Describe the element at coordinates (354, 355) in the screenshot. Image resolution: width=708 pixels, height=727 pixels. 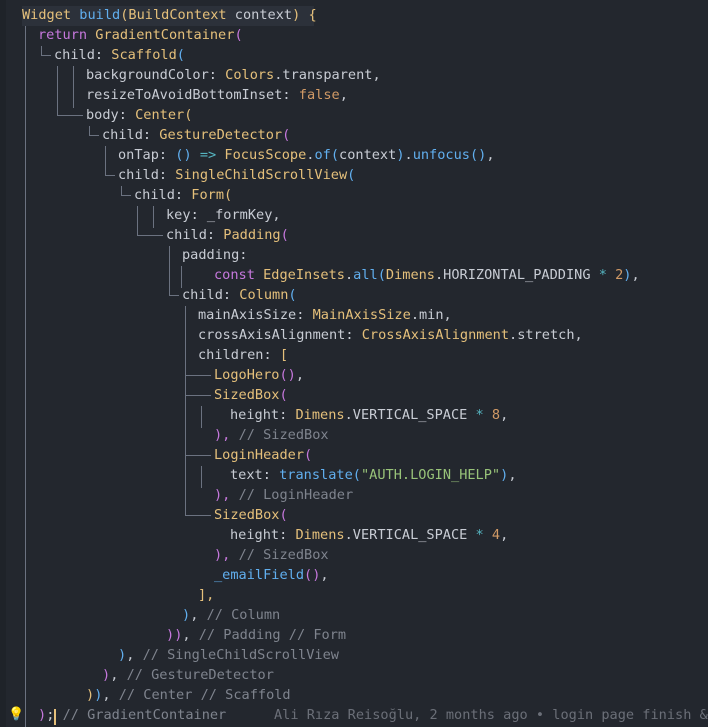
I see `code-line: children: [` at that location.